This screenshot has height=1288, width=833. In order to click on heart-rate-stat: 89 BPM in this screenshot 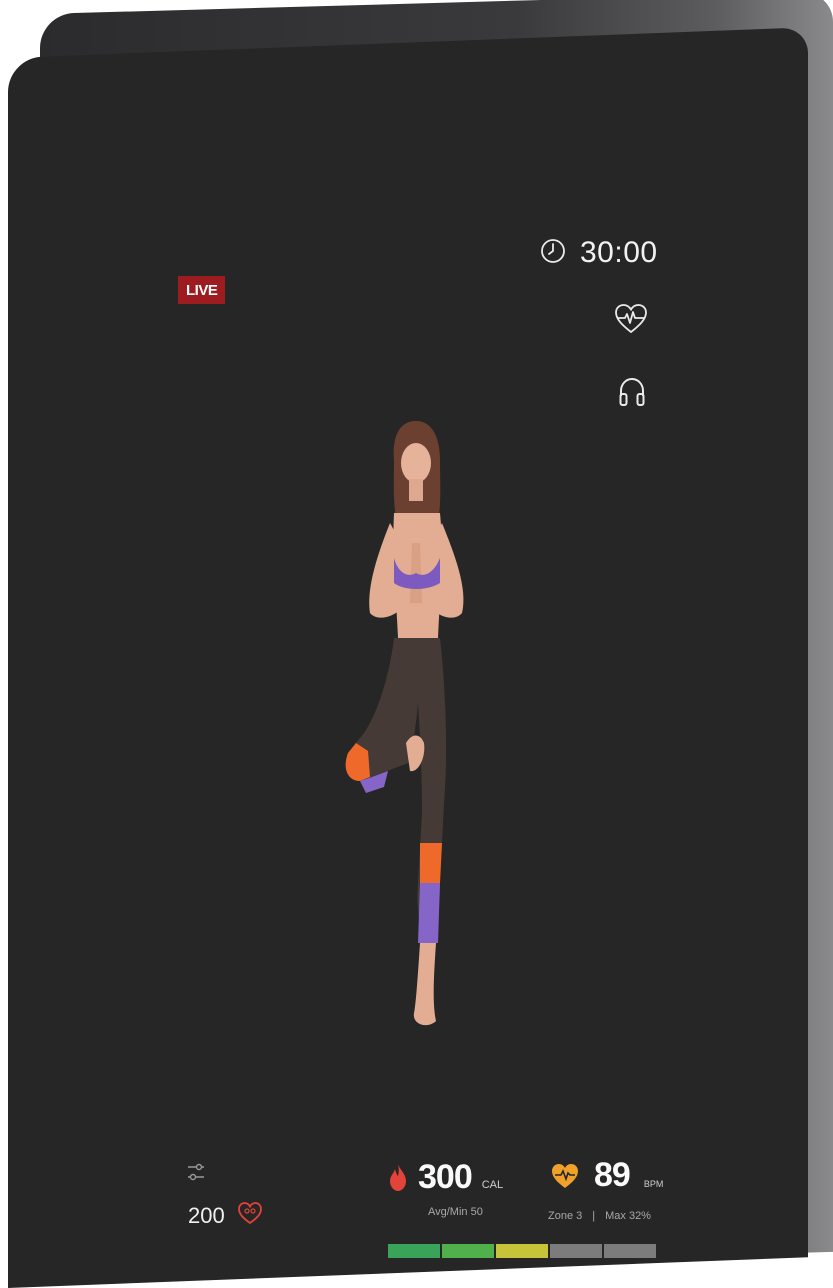, I will do `click(606, 1175)`.